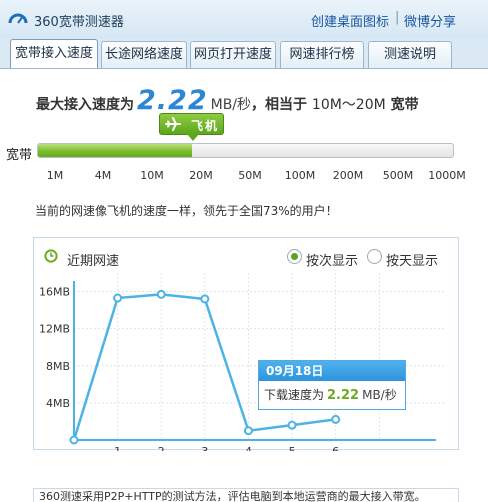 This screenshot has width=488, height=502. Describe the element at coordinates (54, 54) in the screenshot. I see `tab-access-speed: 宽带接入速度` at that location.